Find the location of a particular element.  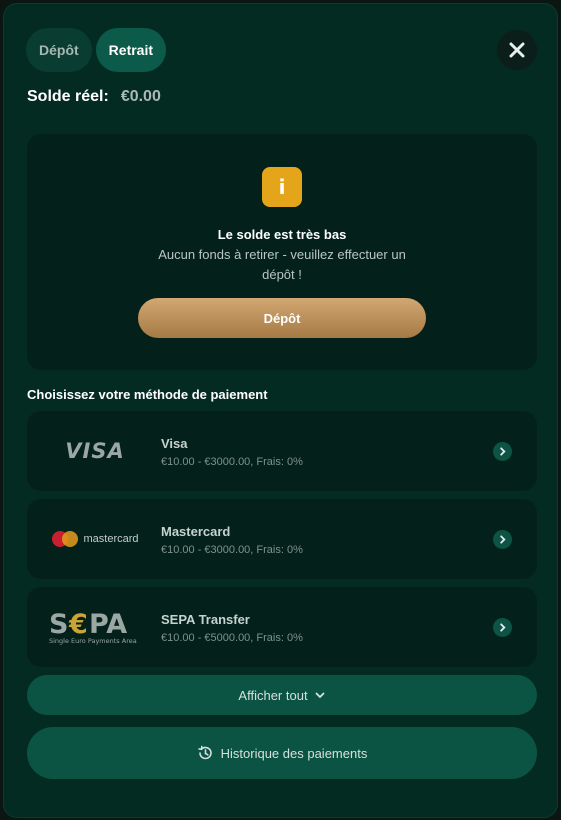

method-name: Visa is located at coordinates (174, 443).